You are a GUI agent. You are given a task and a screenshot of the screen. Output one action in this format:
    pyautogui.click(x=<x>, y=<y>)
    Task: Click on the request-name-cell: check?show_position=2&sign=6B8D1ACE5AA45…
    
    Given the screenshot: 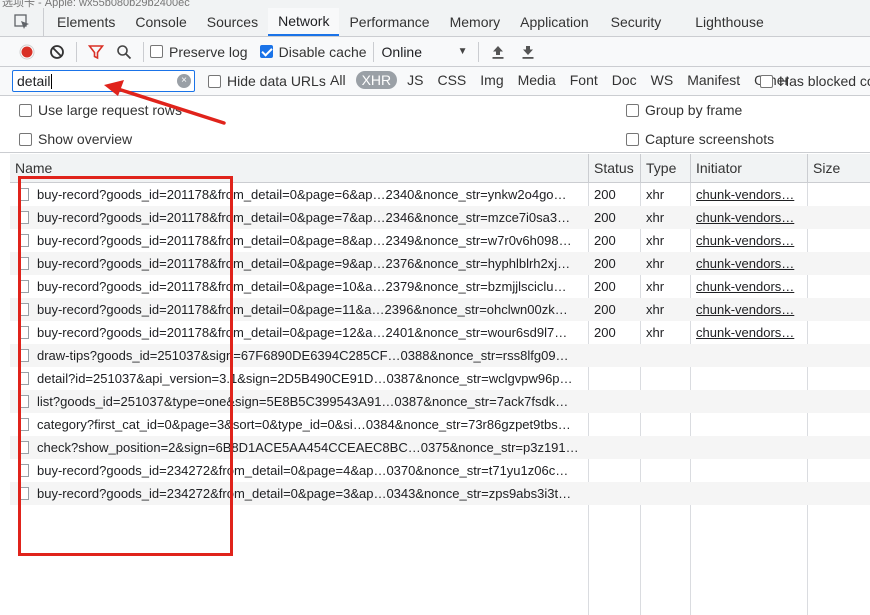 What is the action you would take?
    pyautogui.click(x=299, y=447)
    